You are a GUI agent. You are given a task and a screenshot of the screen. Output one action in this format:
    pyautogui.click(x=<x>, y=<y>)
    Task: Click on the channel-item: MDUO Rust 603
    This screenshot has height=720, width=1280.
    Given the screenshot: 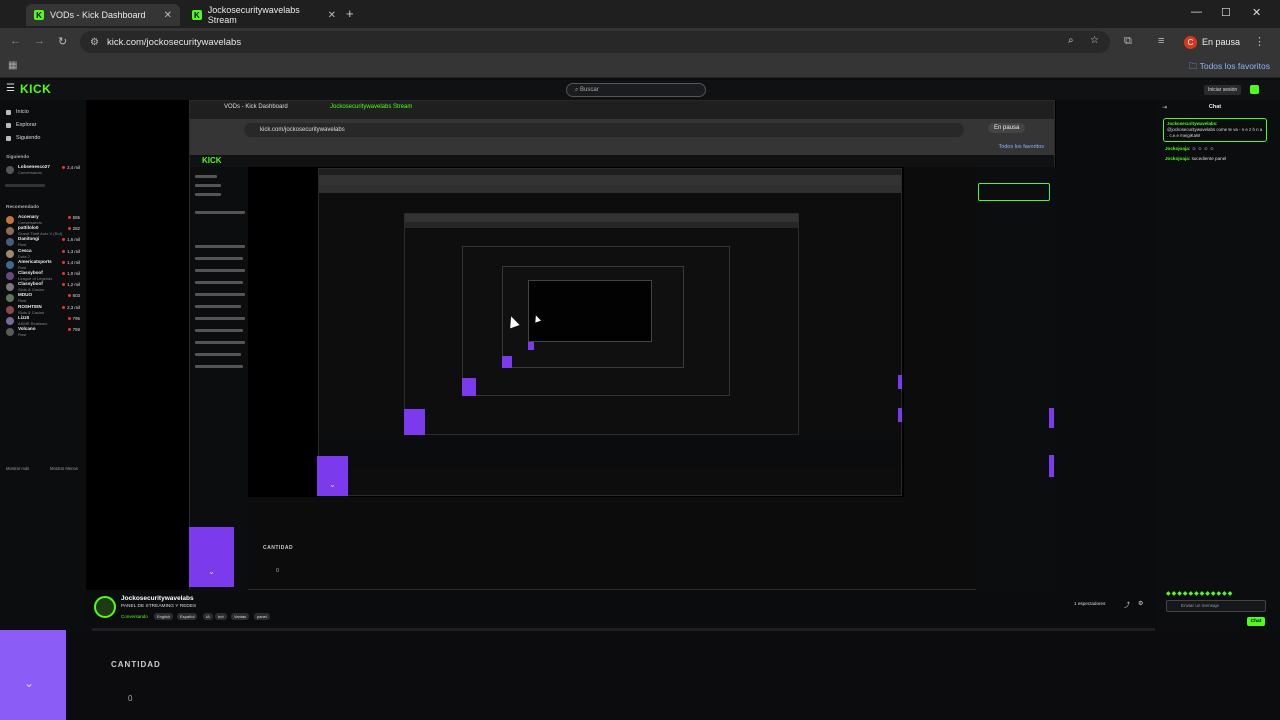 What is the action you would take?
    pyautogui.click(x=44, y=298)
    